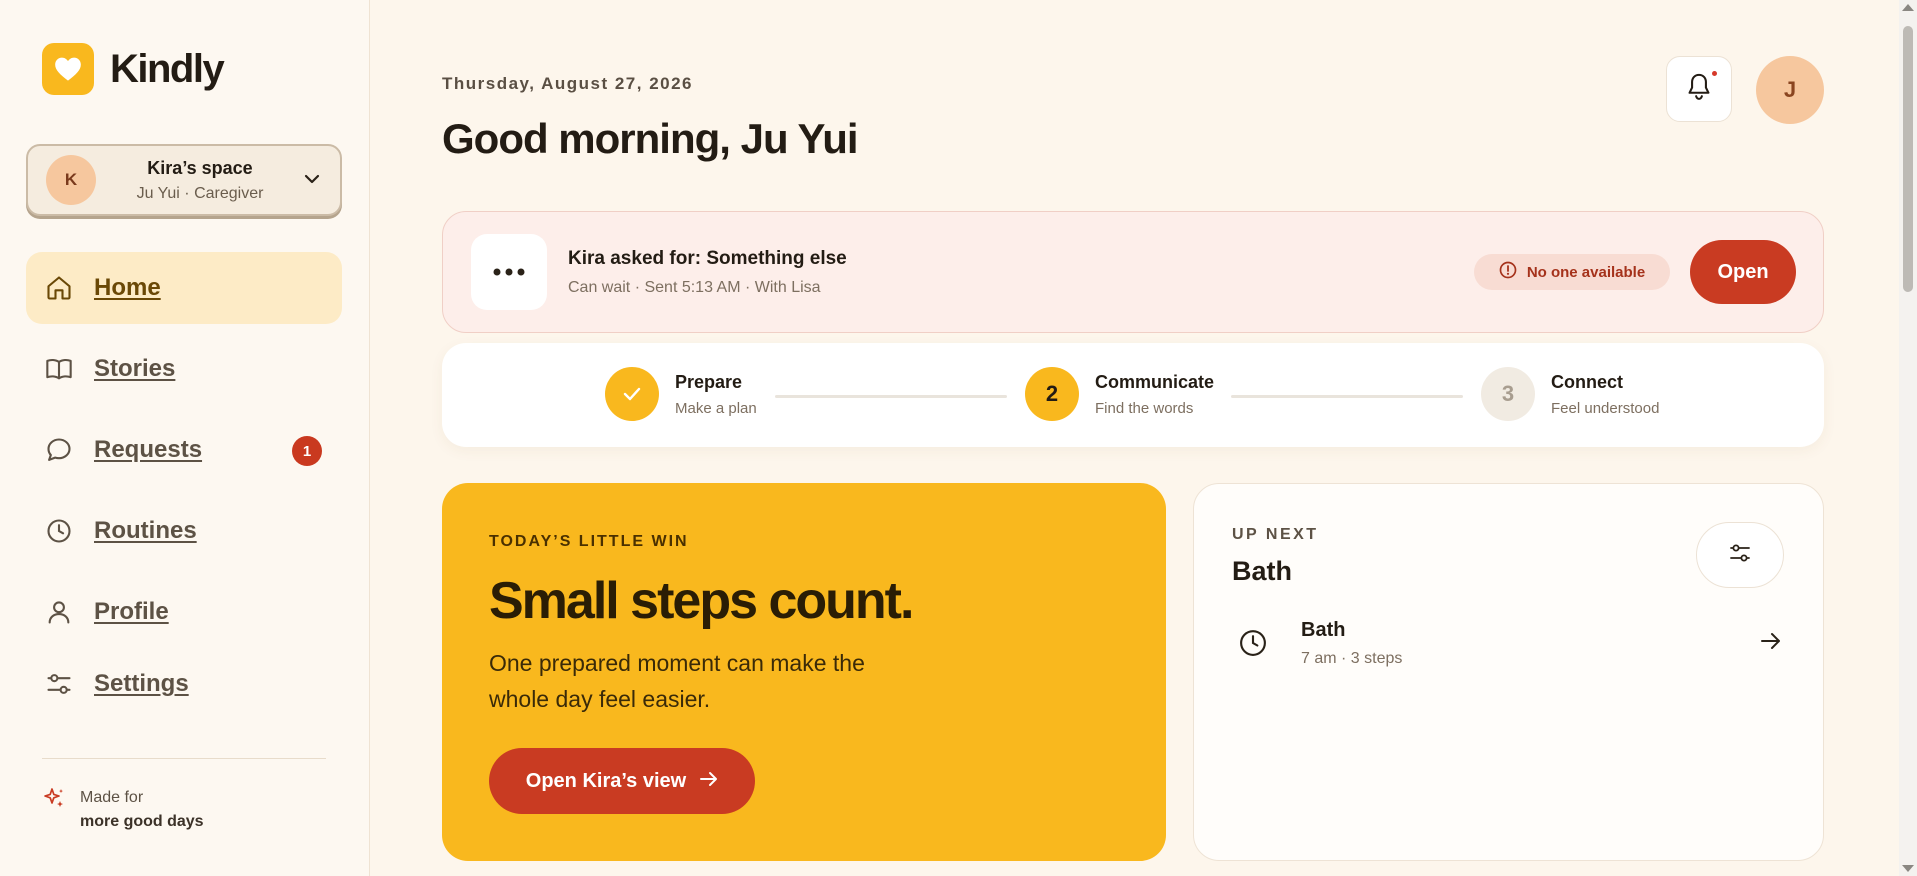 The height and width of the screenshot is (876, 1917). Describe the element at coordinates (59, 612) in the screenshot. I see `person-icon` at that location.